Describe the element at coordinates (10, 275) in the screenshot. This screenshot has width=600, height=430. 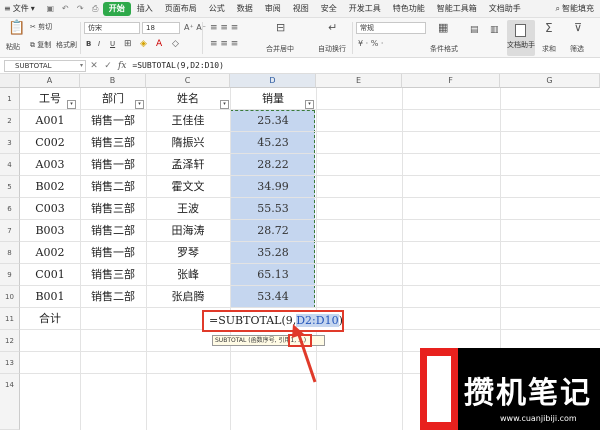
I see `row-header-9: 9` at that location.